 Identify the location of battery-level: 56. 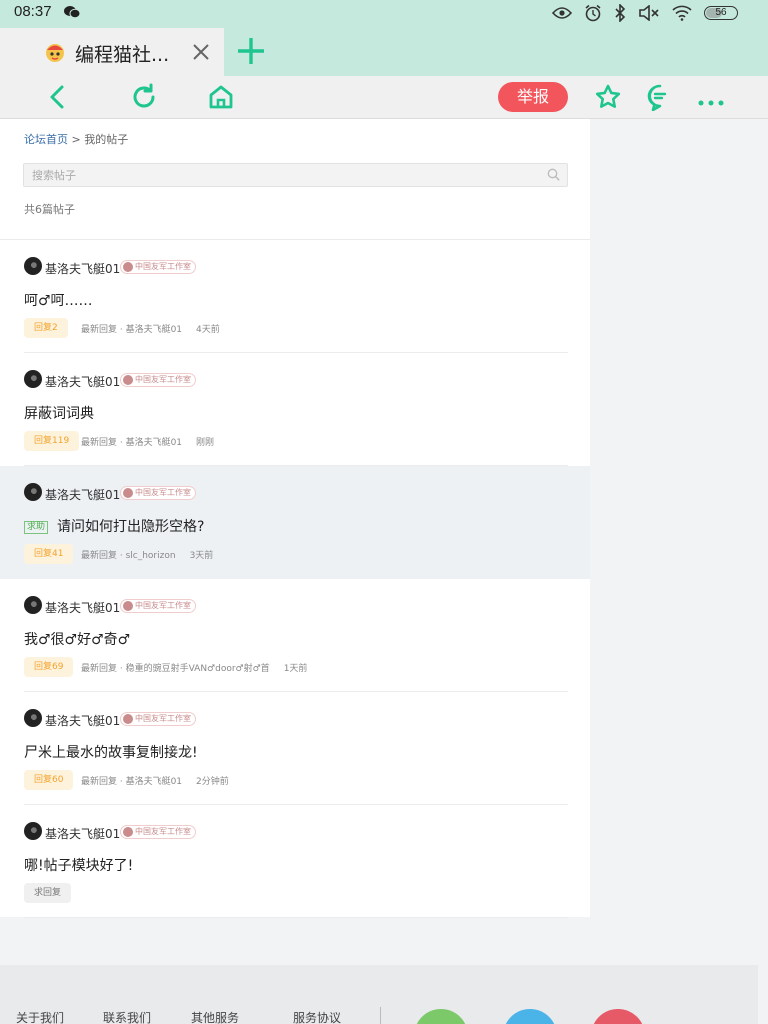
(721, 12).